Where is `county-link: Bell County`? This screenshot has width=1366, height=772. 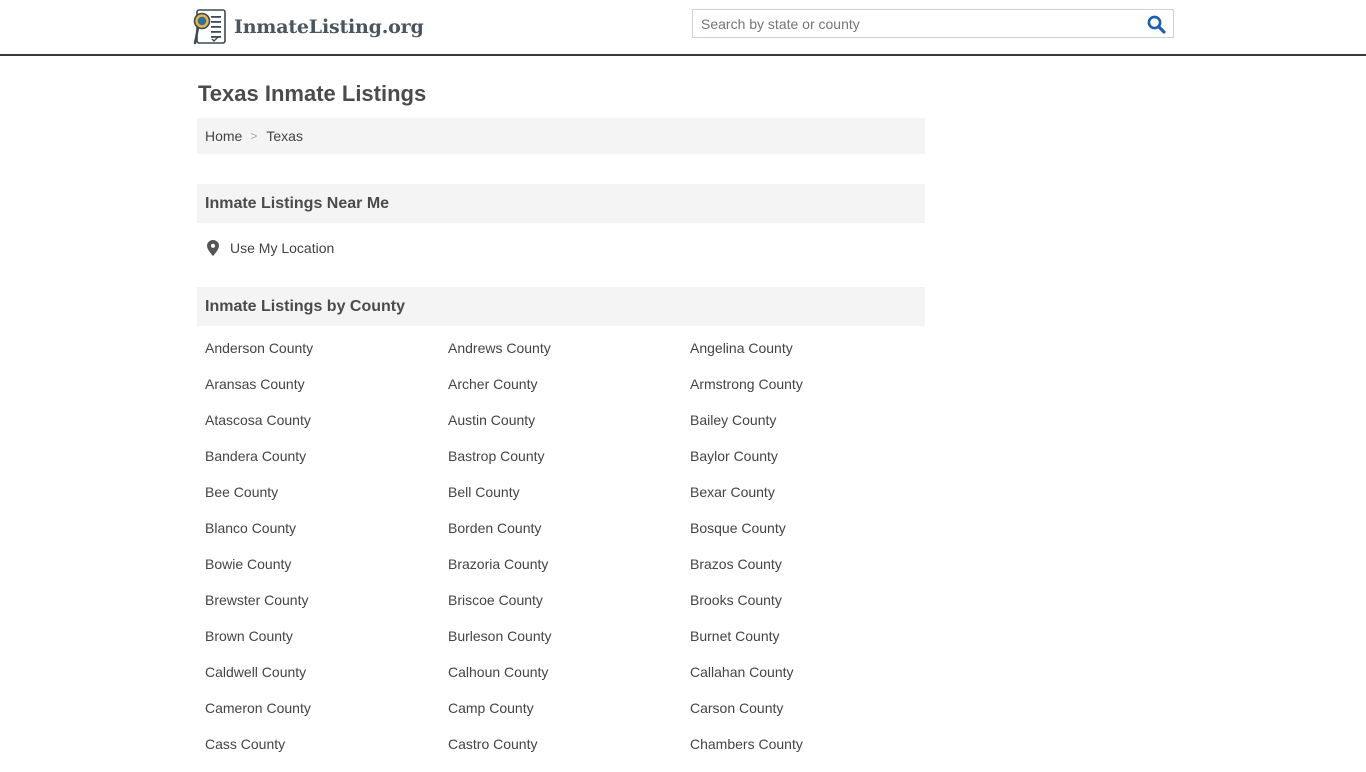
county-link: Bell County is located at coordinates (569, 502).